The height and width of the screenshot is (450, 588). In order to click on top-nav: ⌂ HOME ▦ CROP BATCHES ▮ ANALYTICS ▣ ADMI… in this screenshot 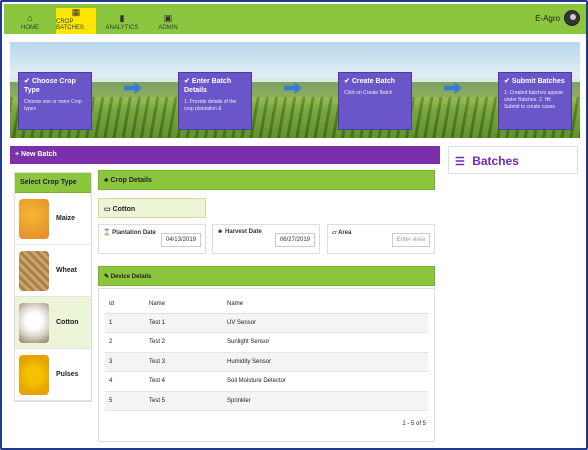, I will do `click(295, 19)`.